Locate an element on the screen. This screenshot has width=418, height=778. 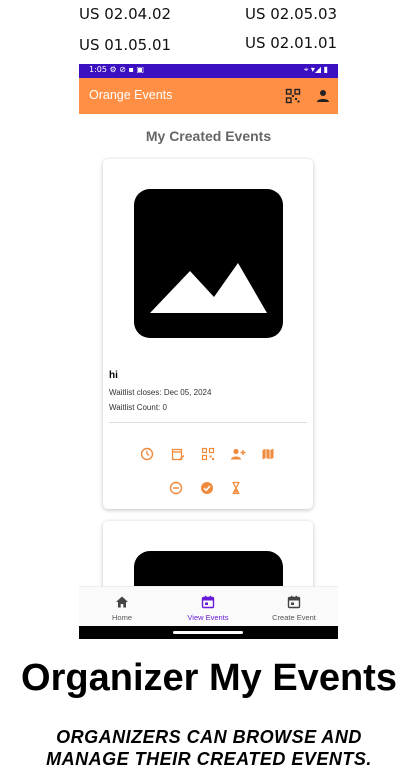
map-icon is located at coordinates (268, 454).